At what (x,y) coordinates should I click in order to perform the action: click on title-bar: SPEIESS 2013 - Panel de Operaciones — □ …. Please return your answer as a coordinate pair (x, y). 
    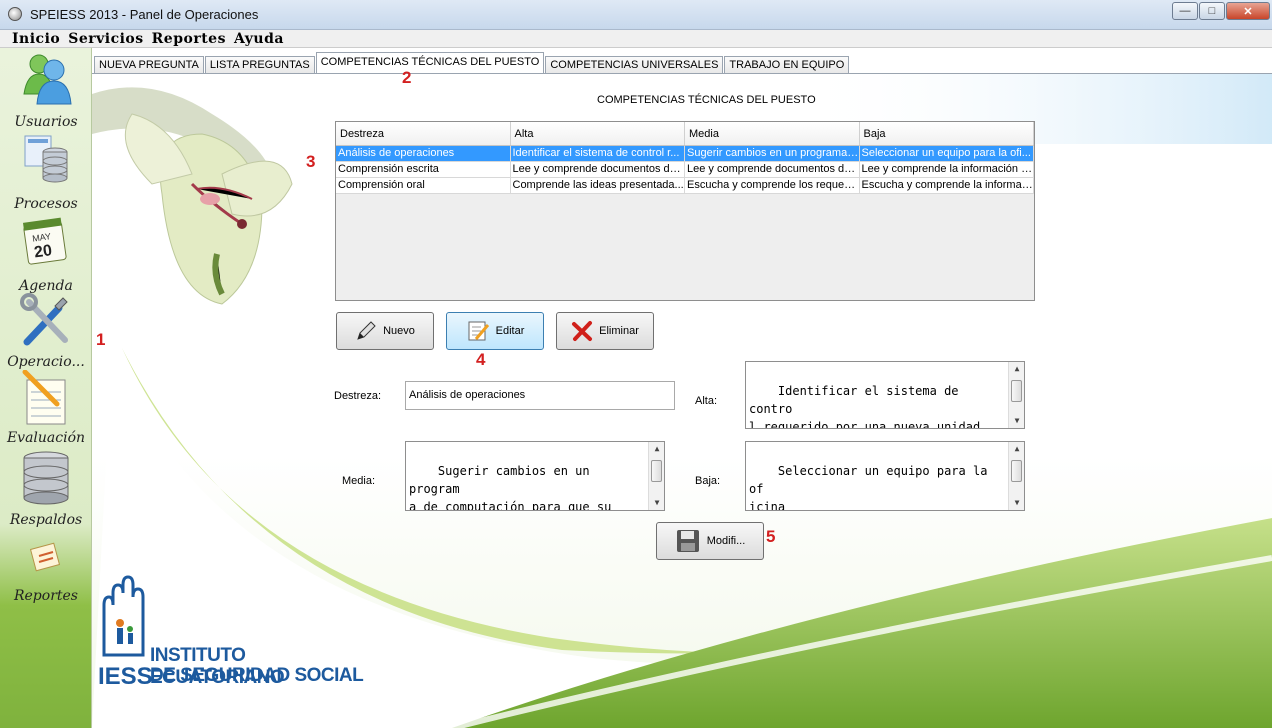
    Looking at the image, I should click on (636, 15).